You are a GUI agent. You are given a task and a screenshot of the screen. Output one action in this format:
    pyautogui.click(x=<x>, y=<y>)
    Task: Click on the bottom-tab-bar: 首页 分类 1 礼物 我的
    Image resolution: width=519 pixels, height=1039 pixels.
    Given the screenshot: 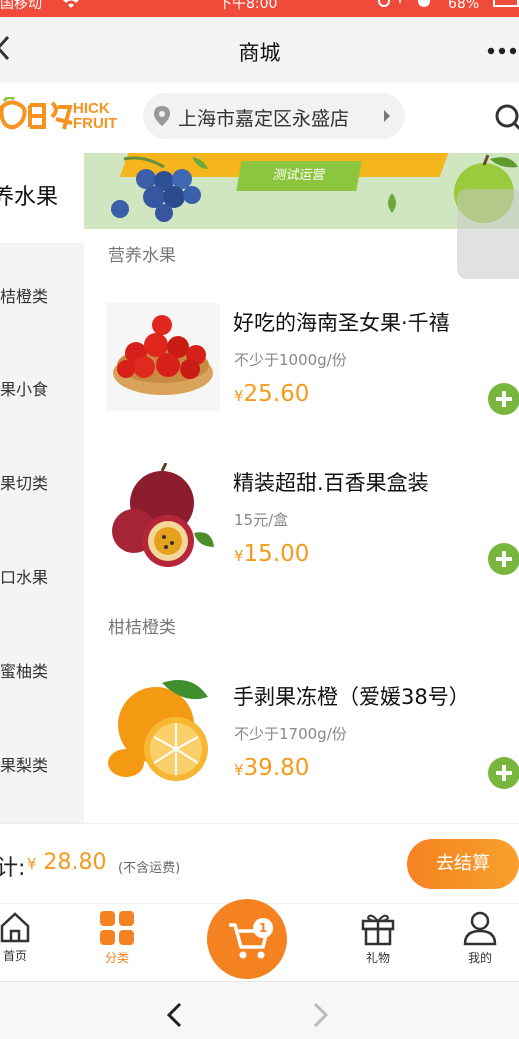 What is the action you would take?
    pyautogui.click(x=259, y=940)
    